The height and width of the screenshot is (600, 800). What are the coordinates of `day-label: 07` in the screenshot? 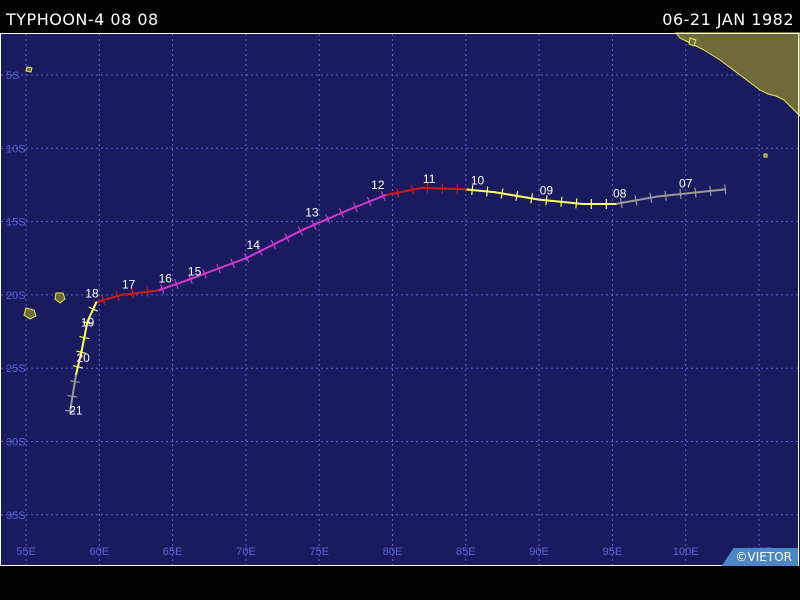 It's located at (686, 183).